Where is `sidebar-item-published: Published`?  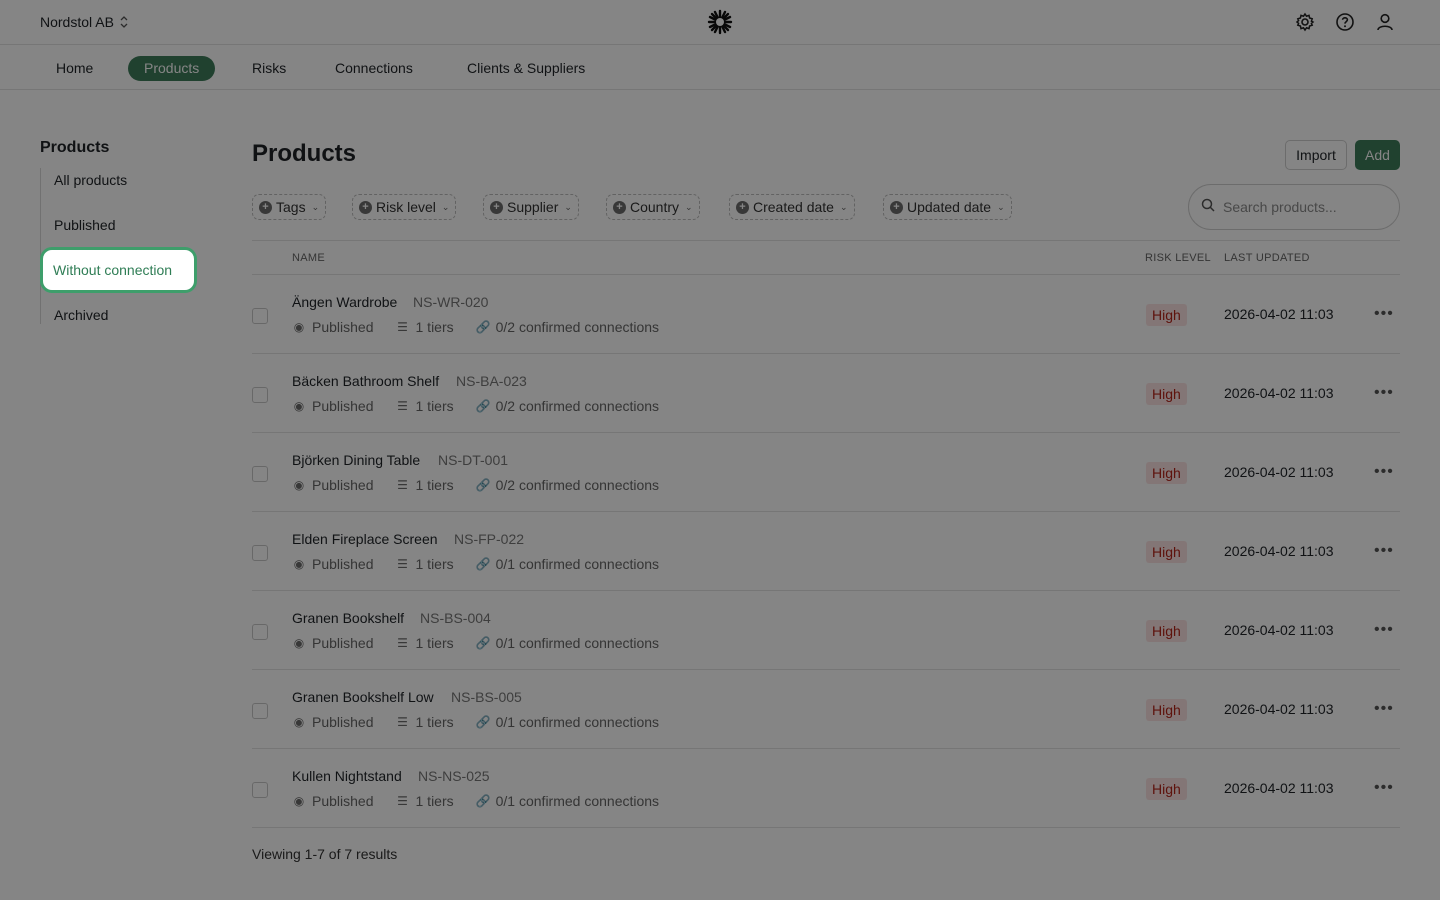 sidebar-item-published: Published is located at coordinates (85, 225).